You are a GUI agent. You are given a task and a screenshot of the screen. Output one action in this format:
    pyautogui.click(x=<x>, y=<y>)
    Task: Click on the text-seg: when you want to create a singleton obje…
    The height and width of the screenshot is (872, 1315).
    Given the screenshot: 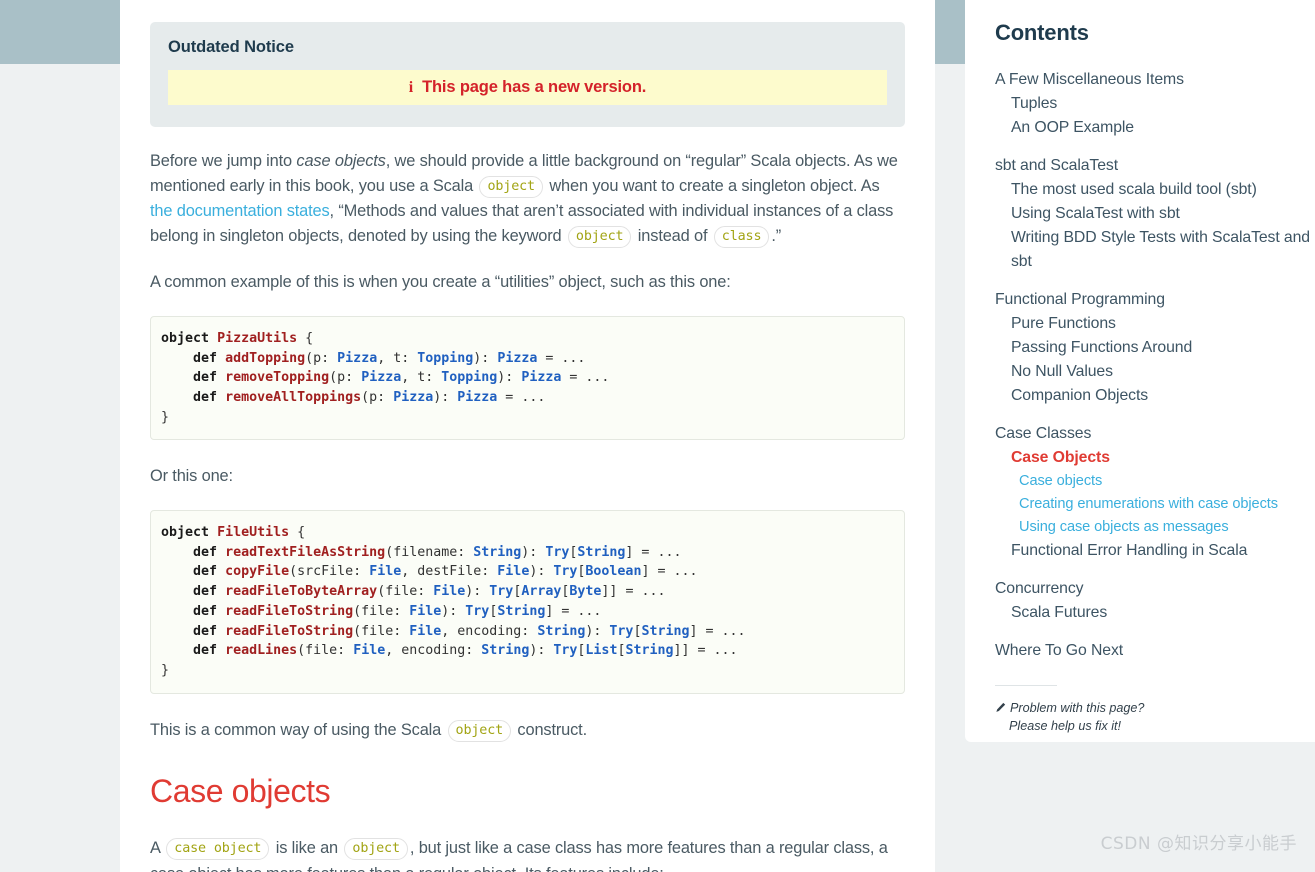 What is the action you would take?
    pyautogui.click(x=712, y=185)
    